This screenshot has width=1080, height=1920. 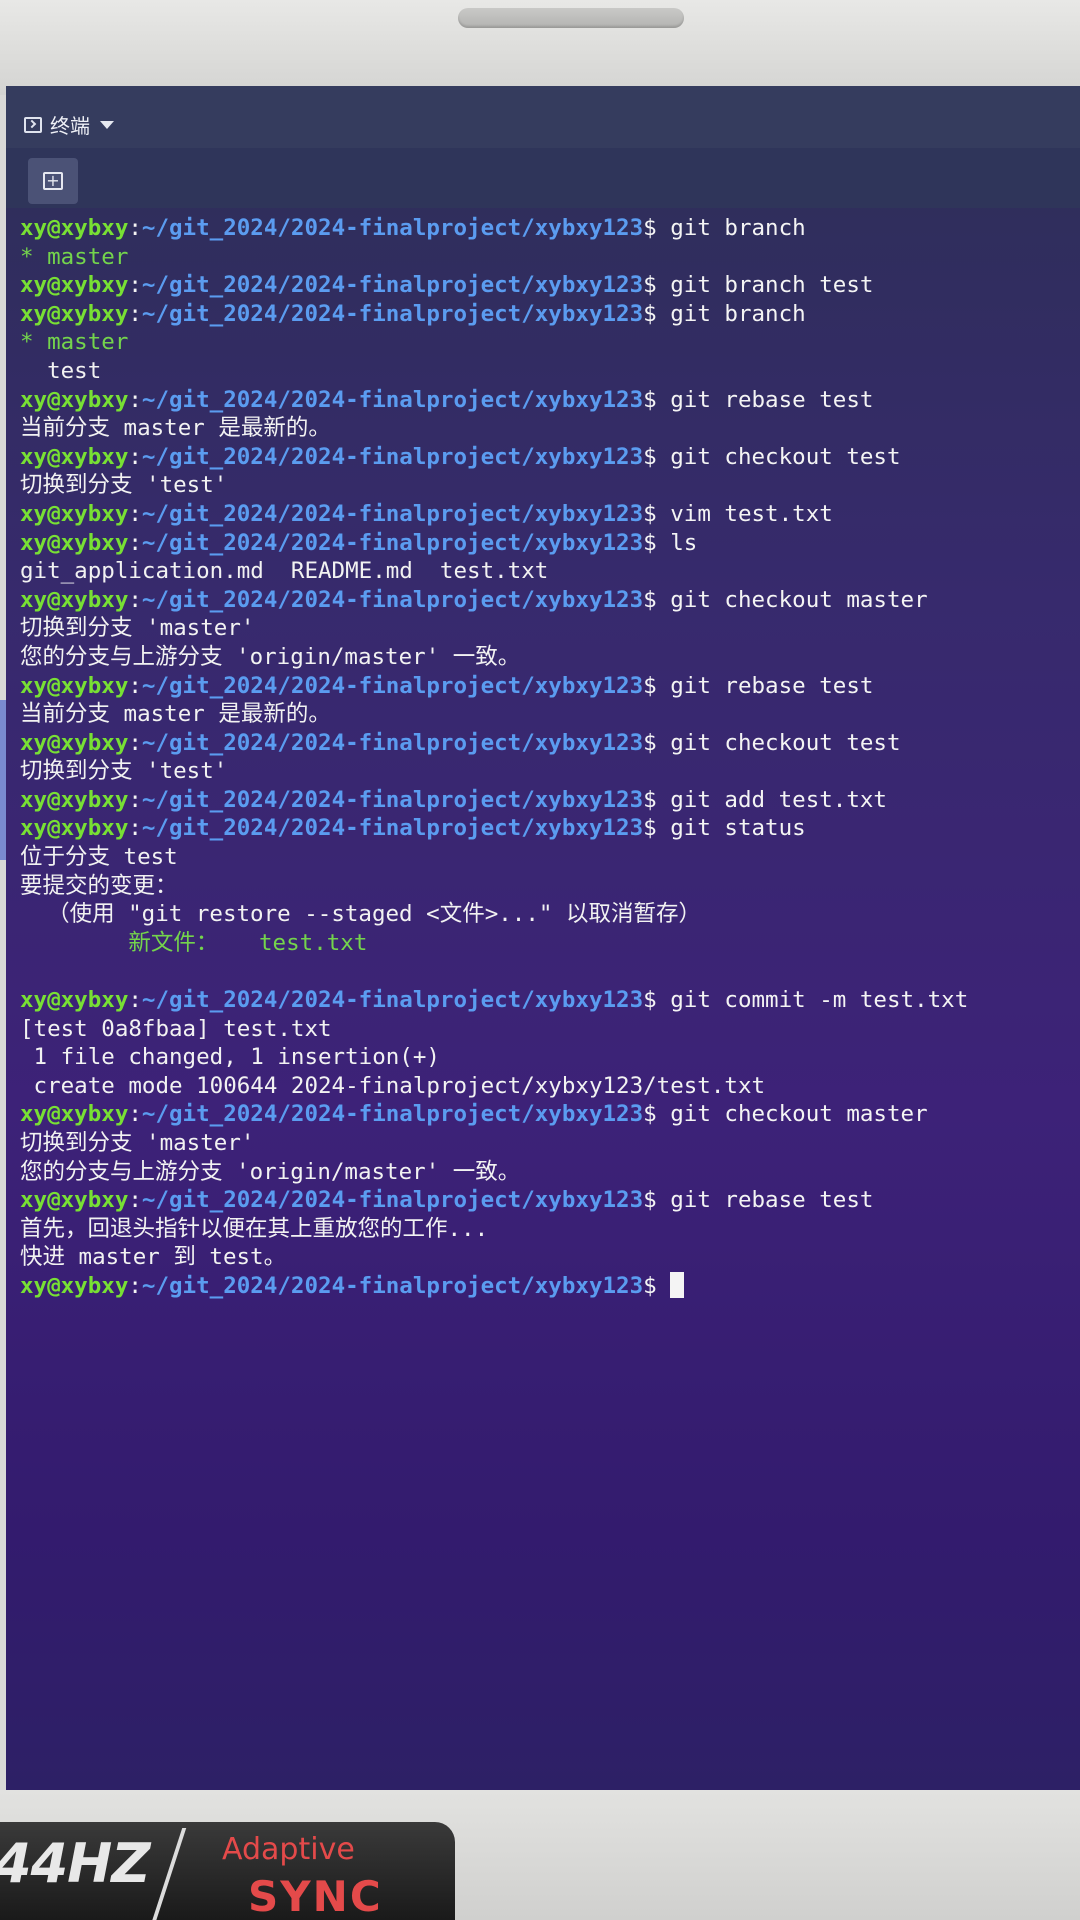 I want to click on output-line: 当前分支 master 是最新的。, so click(x=545, y=714).